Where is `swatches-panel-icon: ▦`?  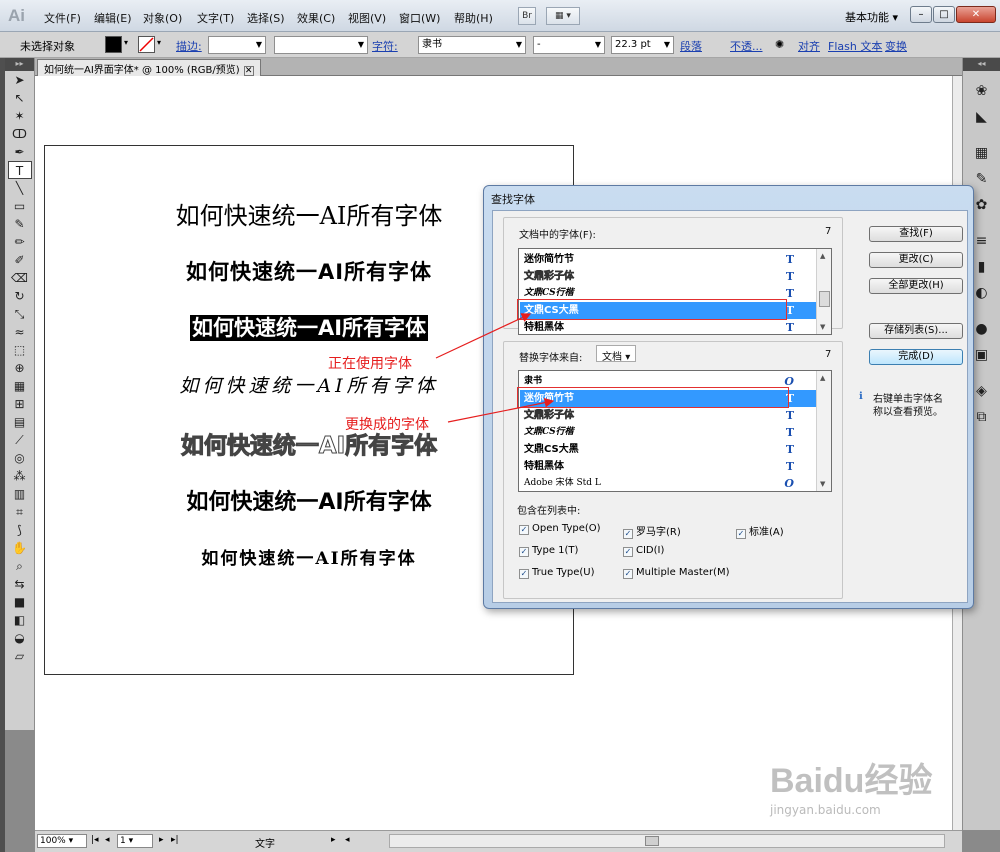
swatches-panel-icon: ▦ is located at coordinates (982, 153).